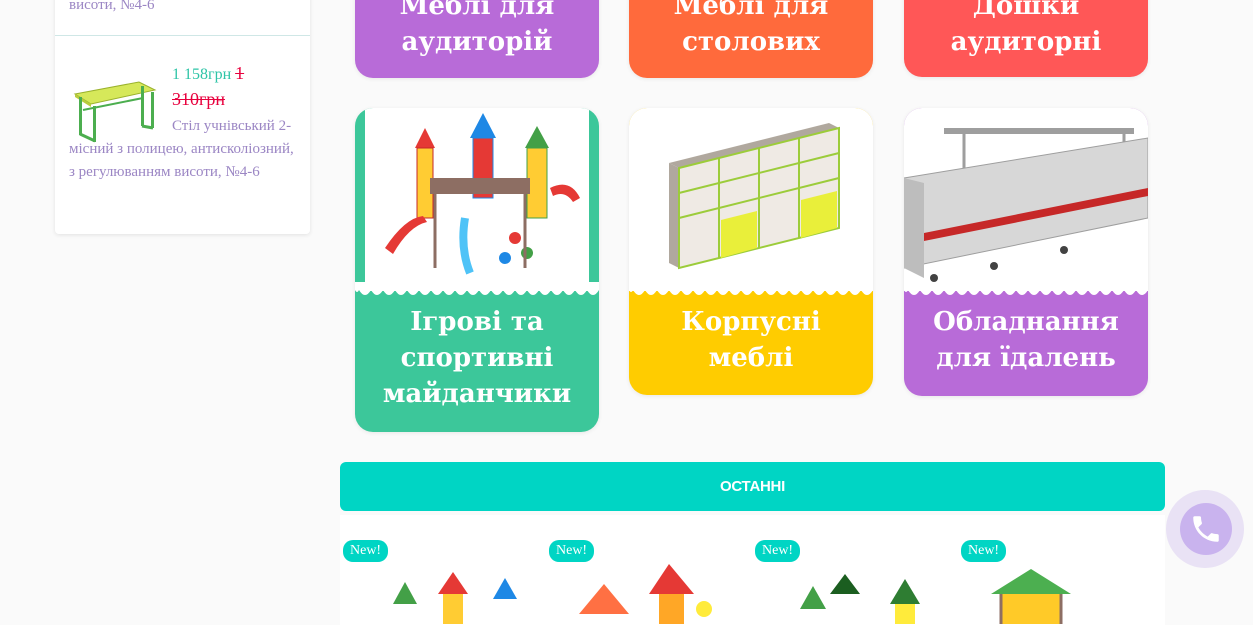 This screenshot has width=1253, height=625. I want to click on cabinet-image, so click(751, 199).